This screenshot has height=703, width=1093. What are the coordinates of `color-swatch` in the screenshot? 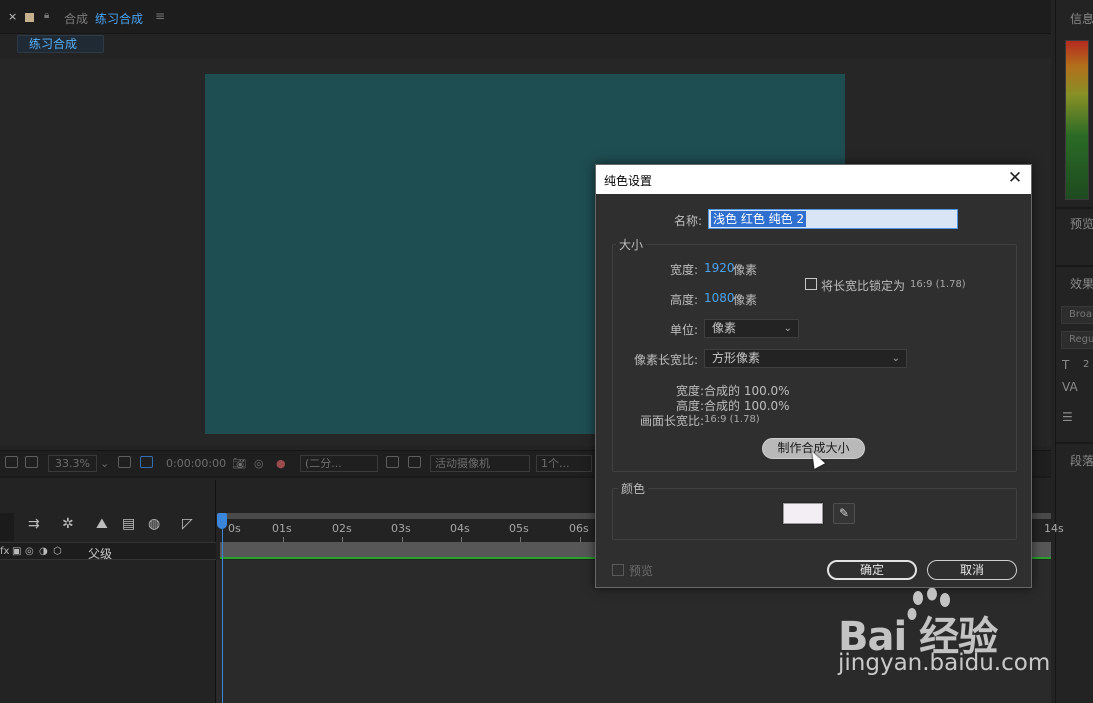 It's located at (803, 513).